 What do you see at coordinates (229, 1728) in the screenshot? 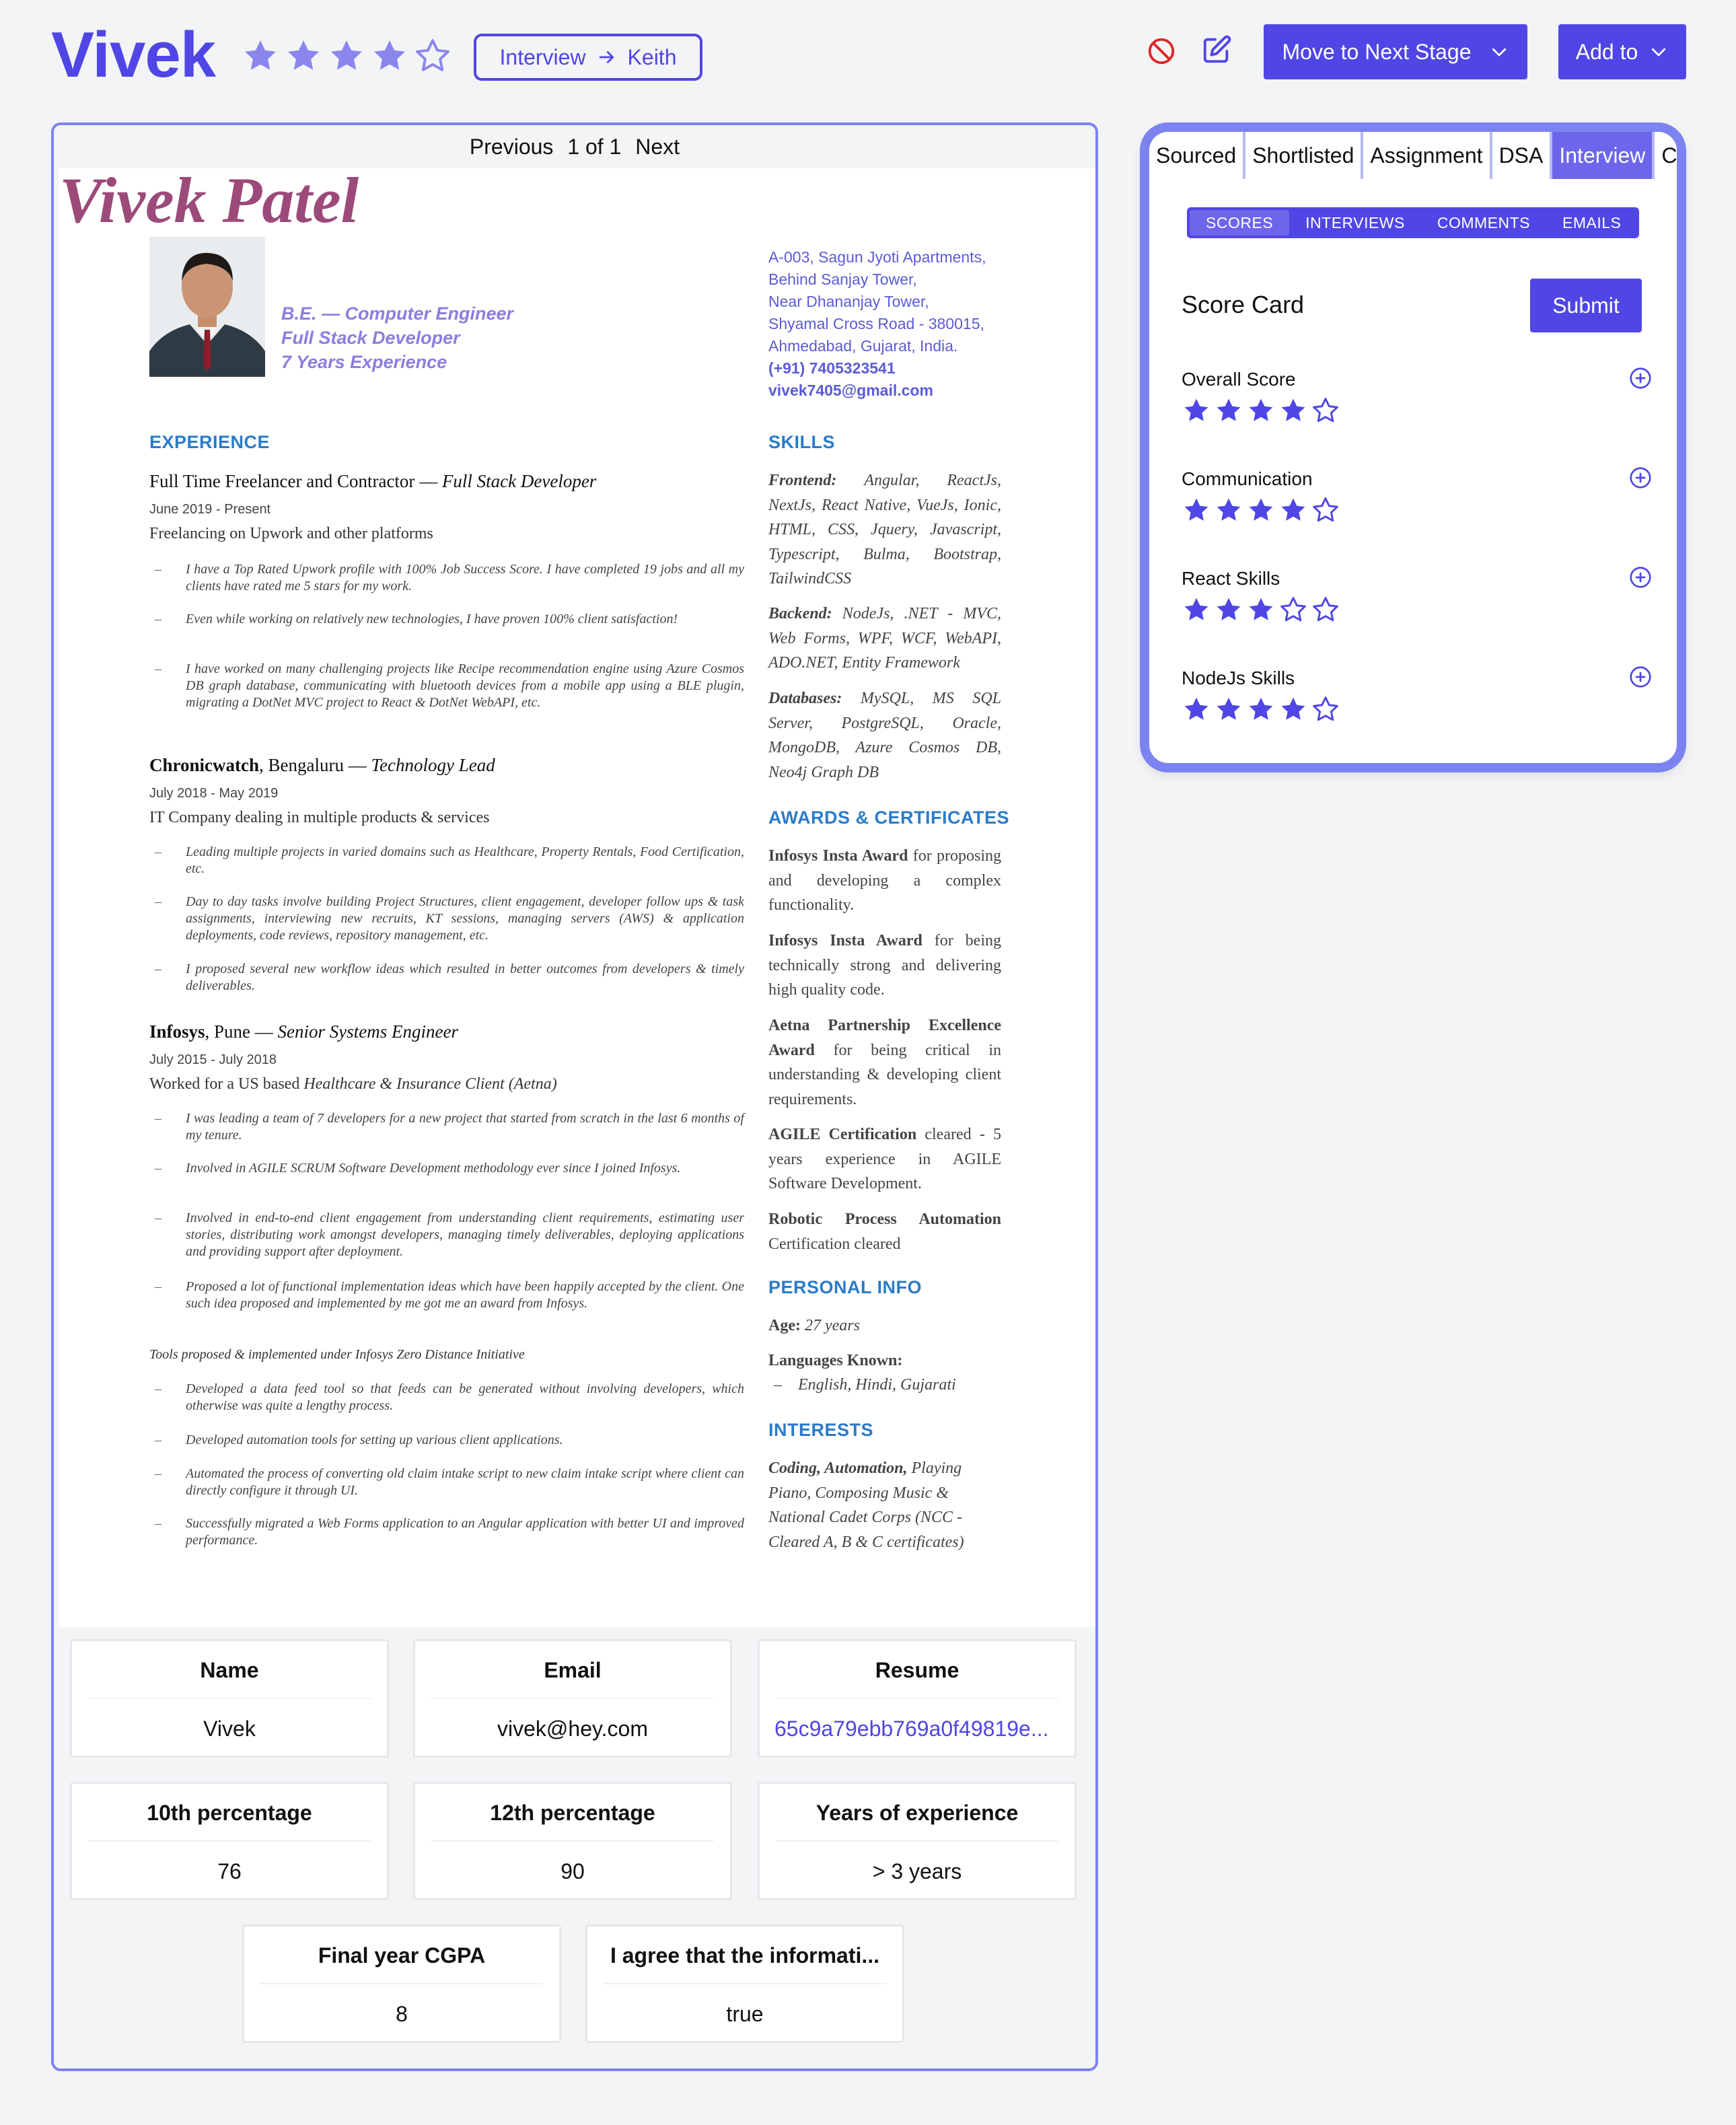
I see `field-value: Vivek` at bounding box center [229, 1728].